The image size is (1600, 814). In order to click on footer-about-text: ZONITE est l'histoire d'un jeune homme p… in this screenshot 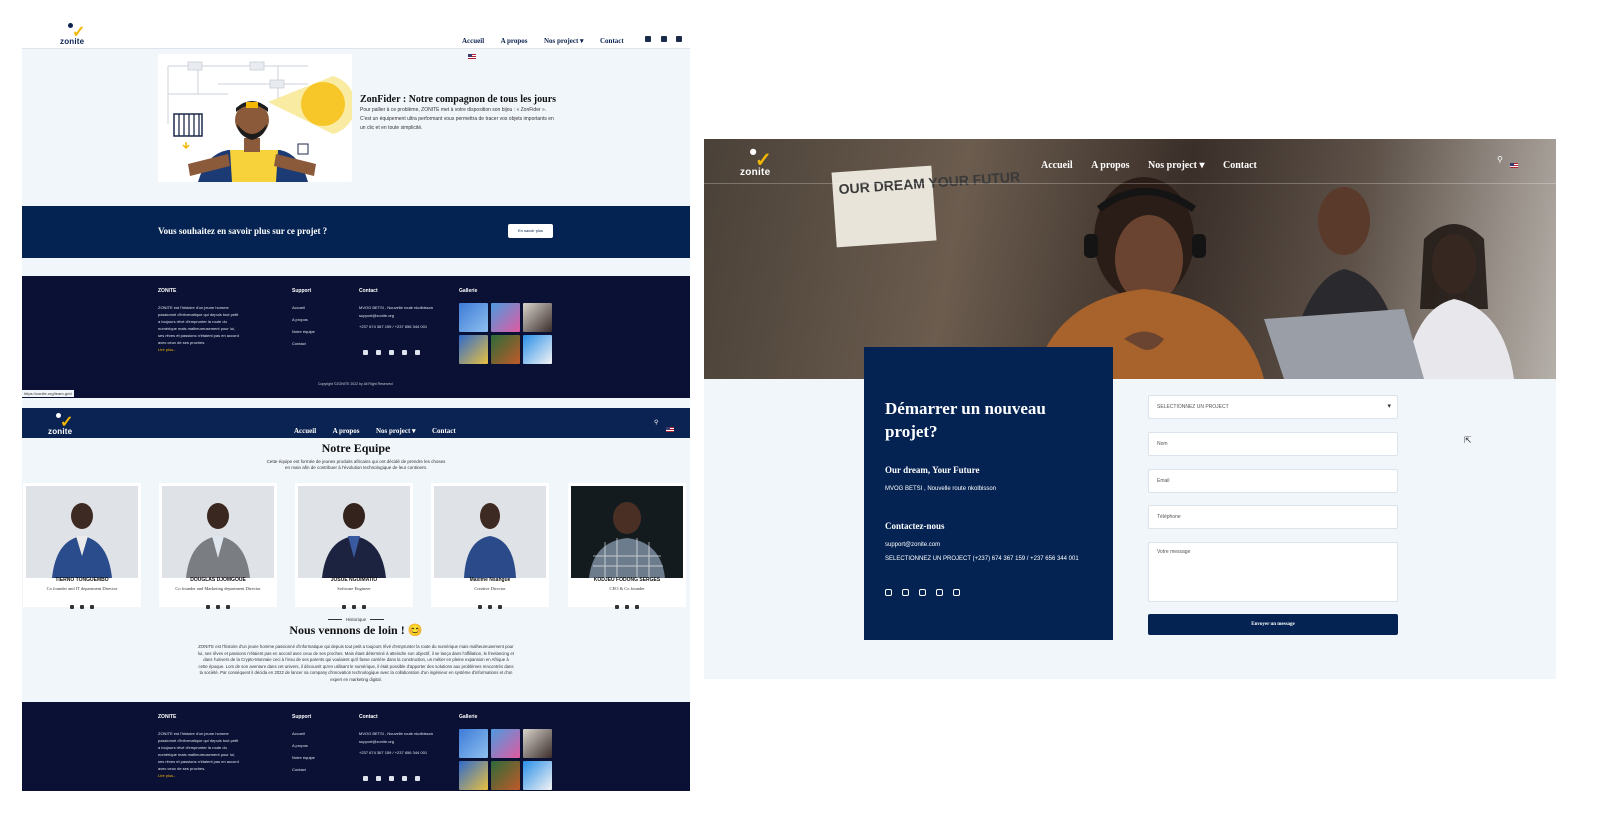, I will do `click(198, 751)`.